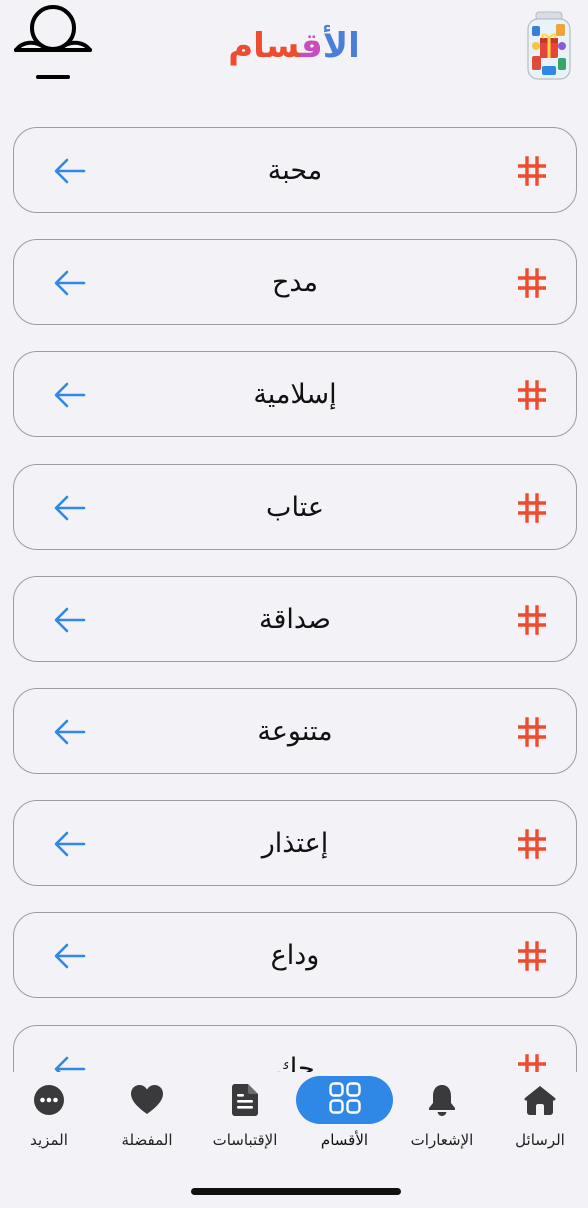 Image resolution: width=588 pixels, height=1208 pixels. I want to click on category-row: متنوعة, so click(295, 731).